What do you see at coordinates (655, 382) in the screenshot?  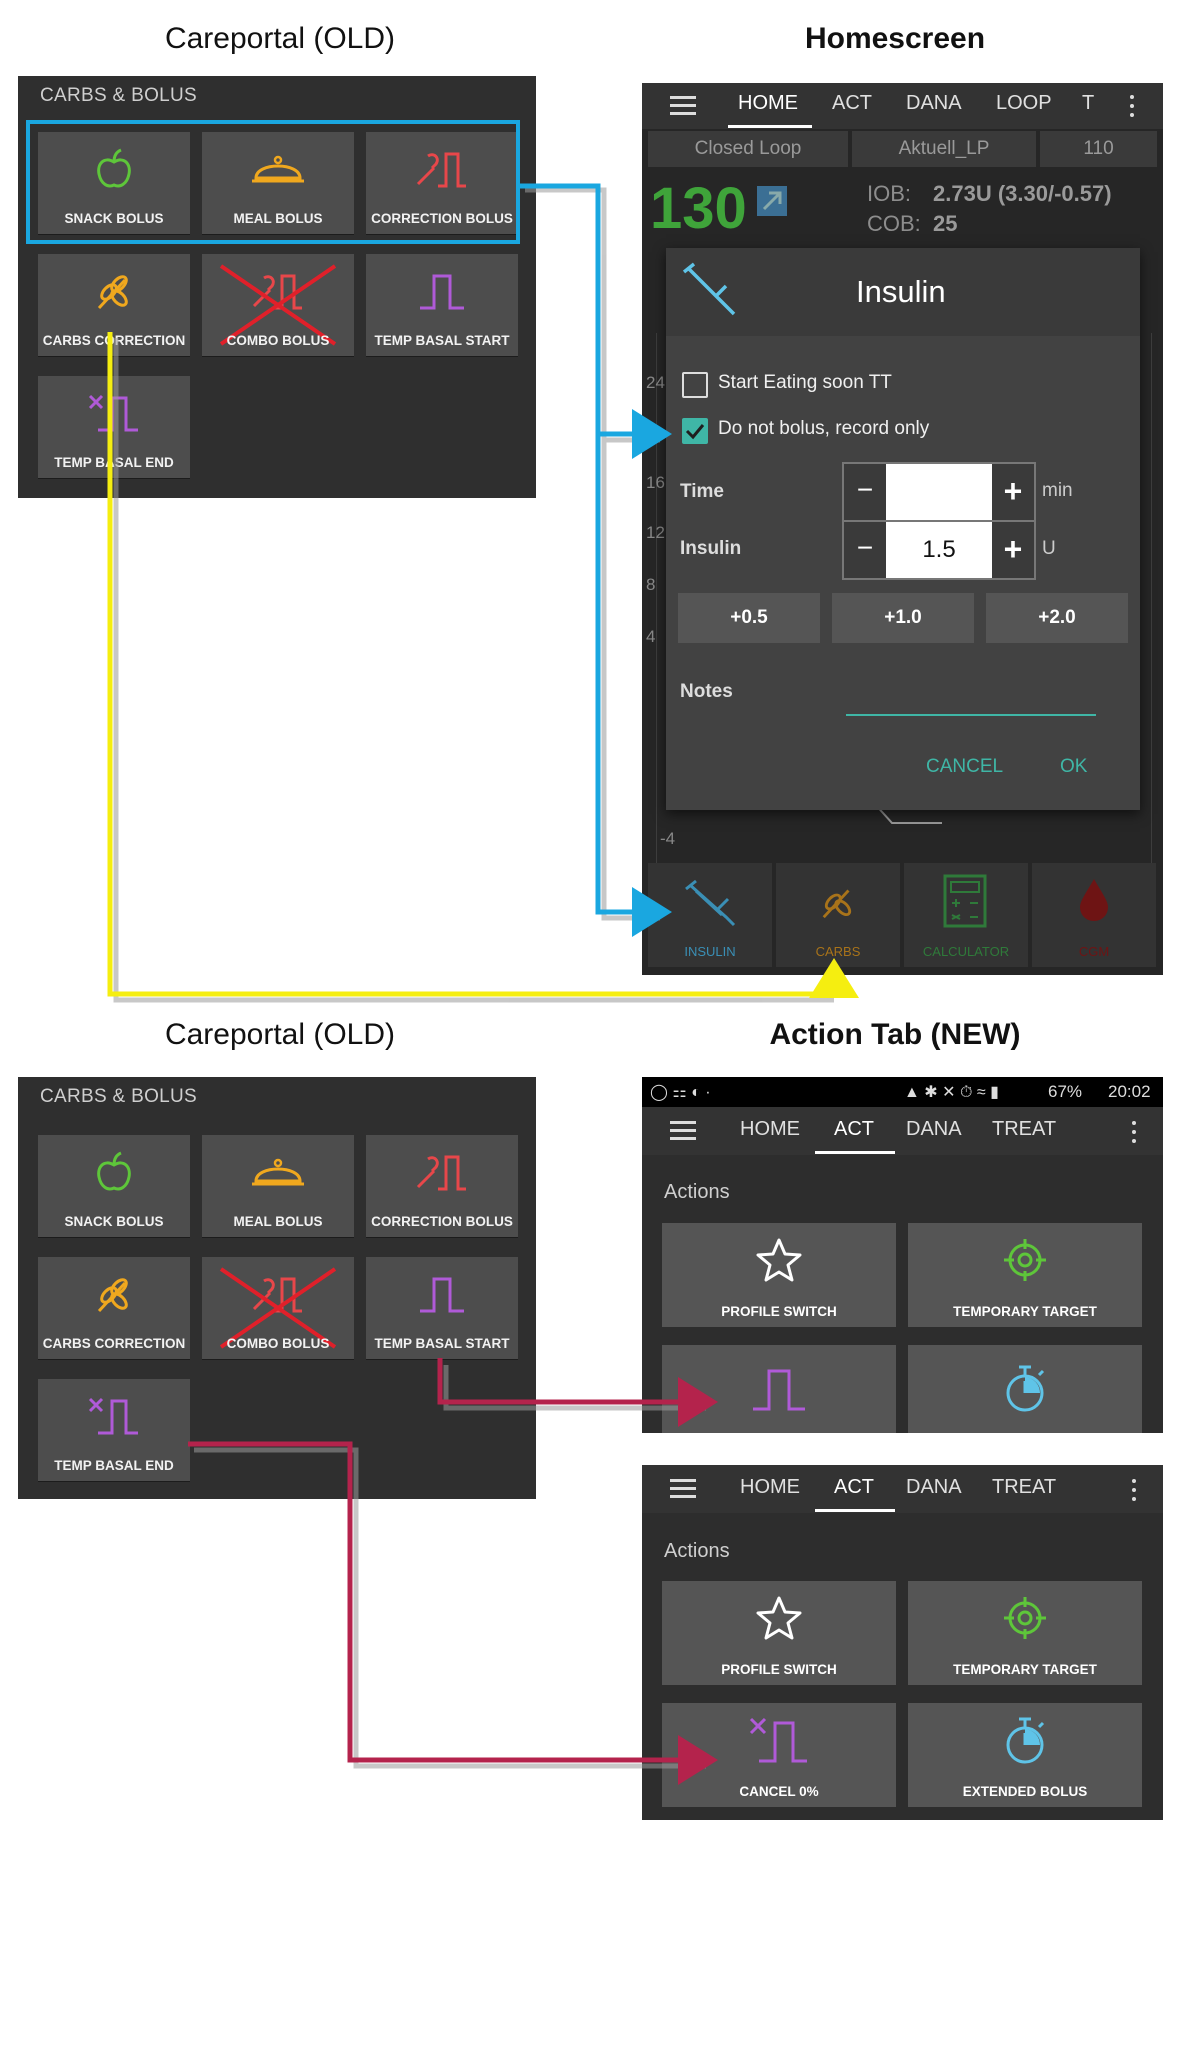 I see `axis-tick-24: 24` at bounding box center [655, 382].